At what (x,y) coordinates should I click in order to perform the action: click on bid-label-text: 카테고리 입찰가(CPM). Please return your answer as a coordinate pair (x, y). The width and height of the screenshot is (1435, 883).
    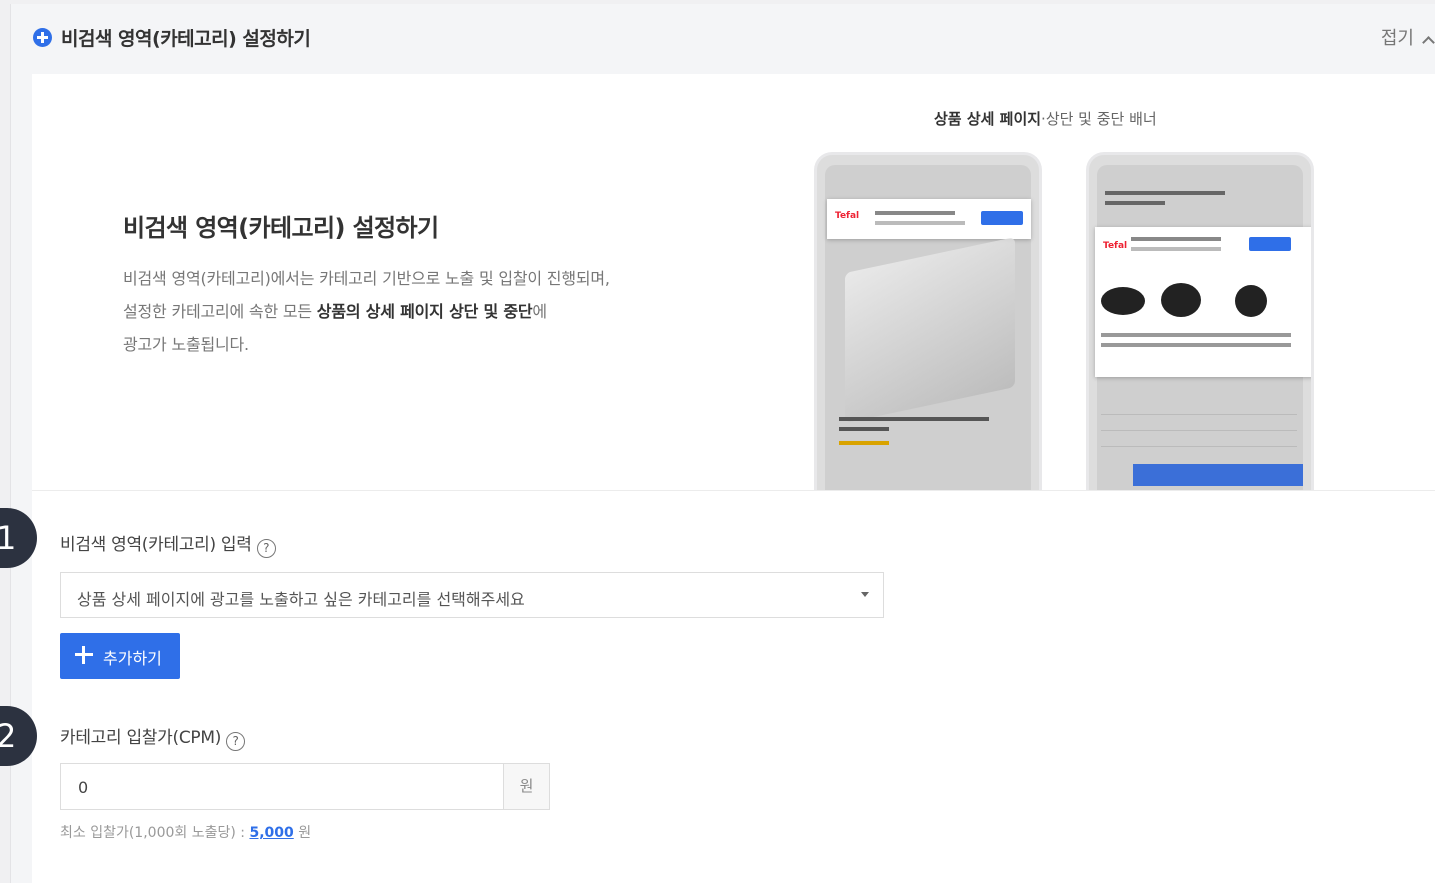
    Looking at the image, I should click on (141, 738).